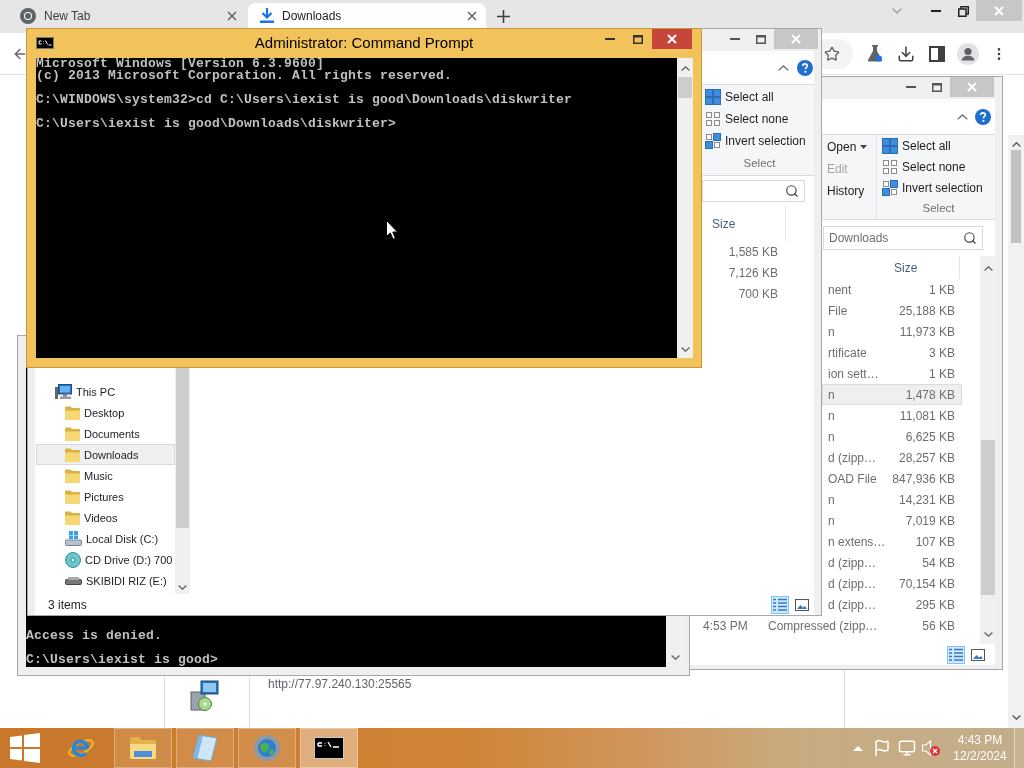 This screenshot has width=1024, height=768. I want to click on window-logo-icon, so click(25, 748).